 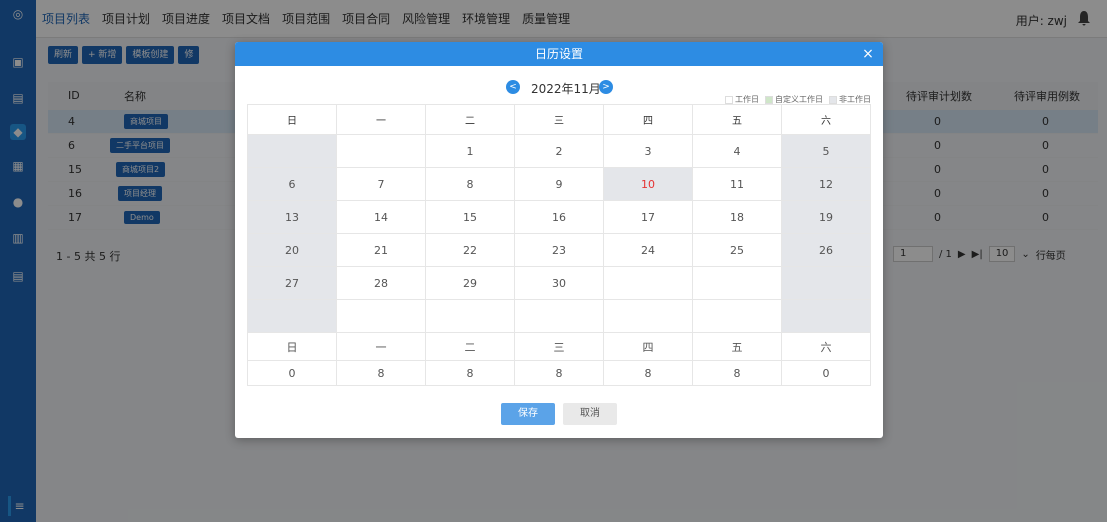 What do you see at coordinates (292, 120) in the screenshot?
I see `weekday-header: 日` at bounding box center [292, 120].